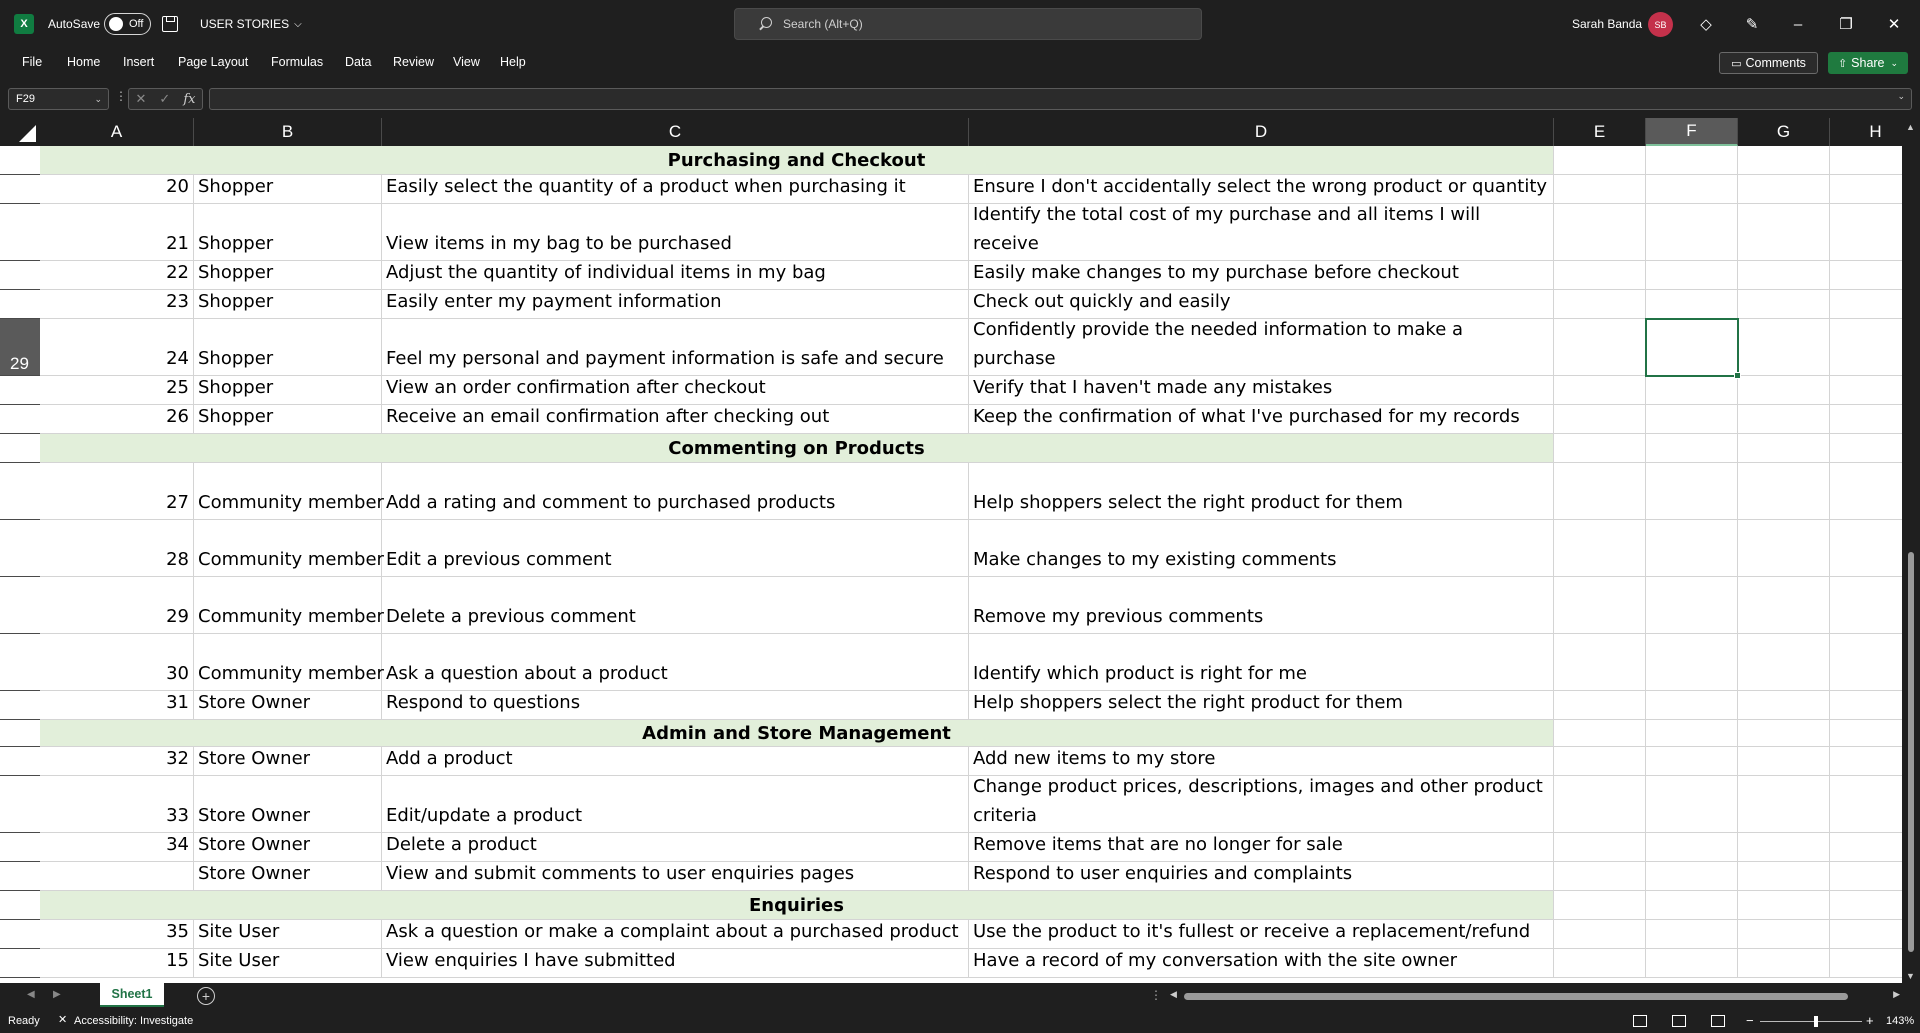 The image size is (1920, 1033). Describe the element at coordinates (20, 761) in the screenshot. I see `row-header-39: 39` at that location.